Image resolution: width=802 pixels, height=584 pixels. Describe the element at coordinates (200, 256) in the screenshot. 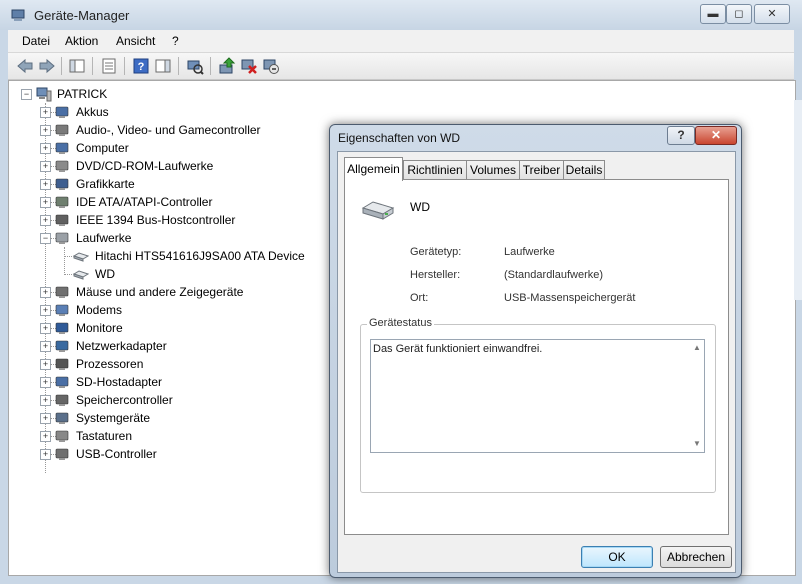

I see `tree-item-label: Hitachi HTS541616J9SA00 ATA Device` at that location.